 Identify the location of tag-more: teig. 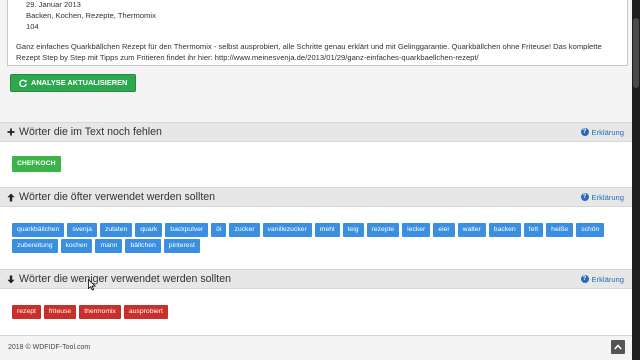
(353, 230).